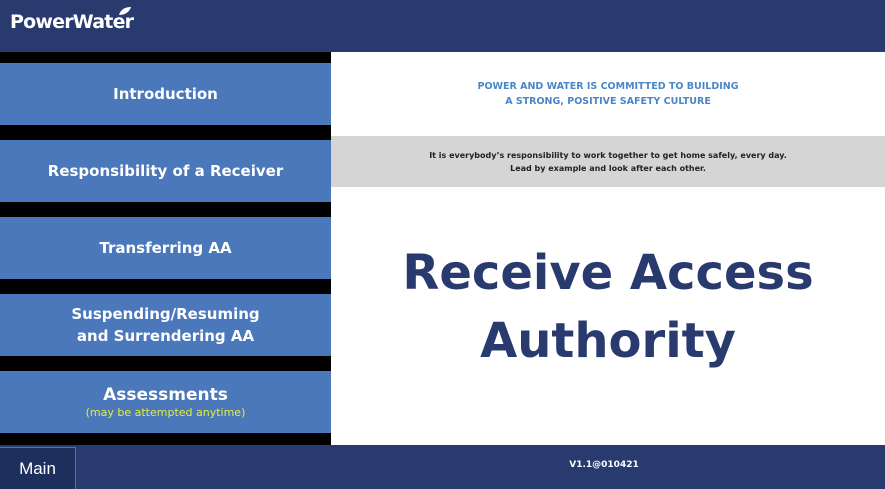 The height and width of the screenshot is (489, 885). I want to click on commitment-line-1: POWER AND WATER IS COMMITTED TO BUILDING, so click(608, 86).